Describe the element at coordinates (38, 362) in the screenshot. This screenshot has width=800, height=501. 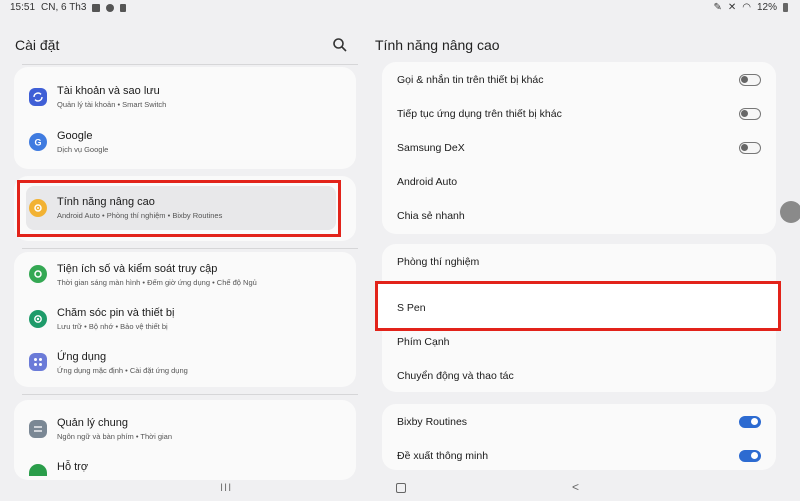
I see `apps-icon` at that location.